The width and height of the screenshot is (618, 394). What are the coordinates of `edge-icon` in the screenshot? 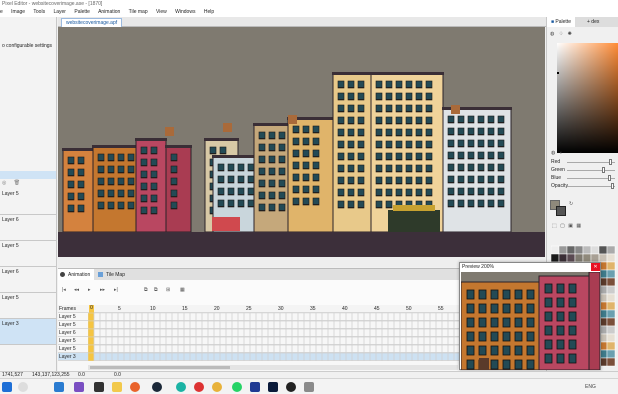 It's located at (181, 387).